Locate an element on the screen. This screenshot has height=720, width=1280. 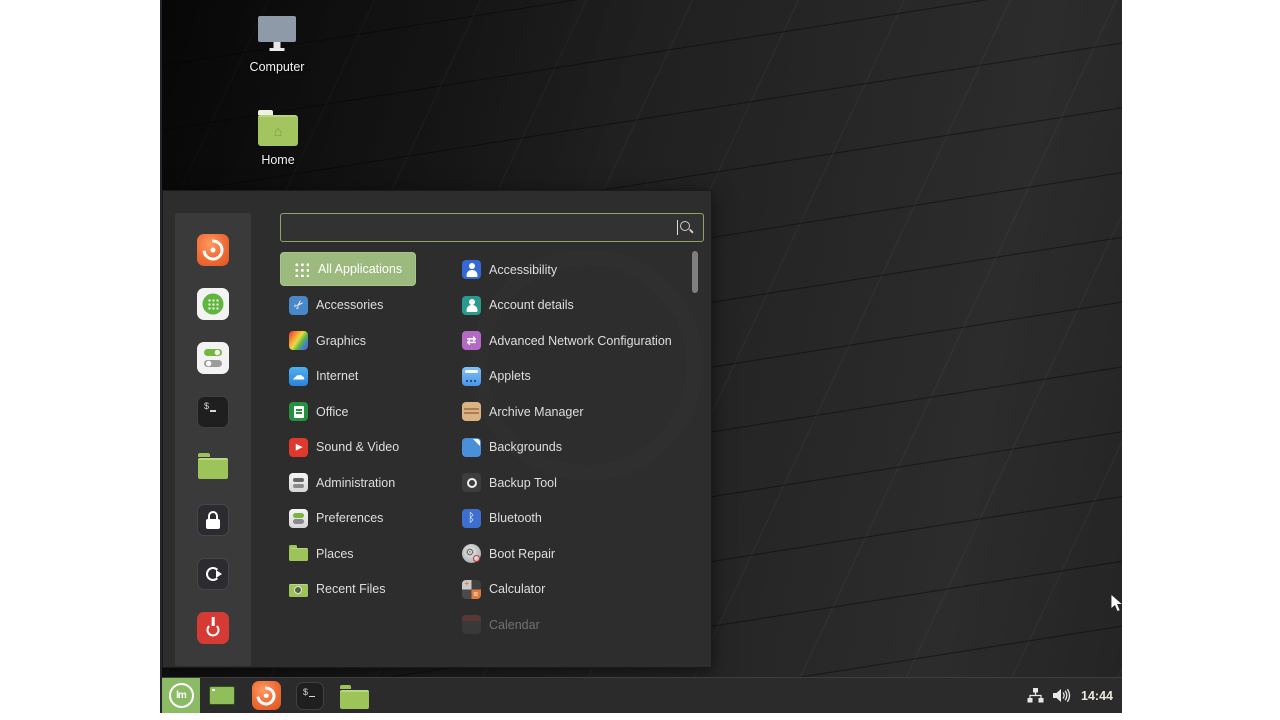
files-launcher is located at coordinates (354, 695).